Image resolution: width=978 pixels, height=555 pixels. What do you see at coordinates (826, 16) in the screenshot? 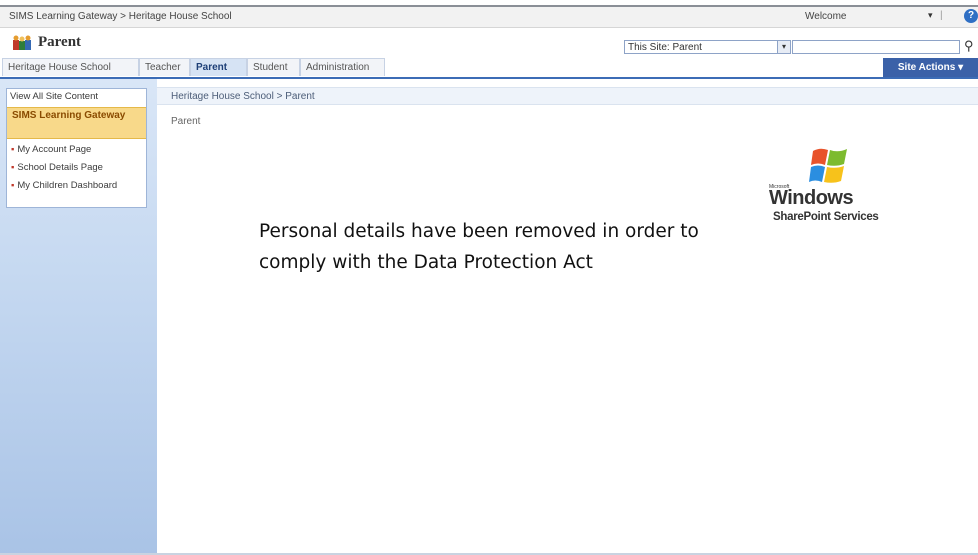
I see `welcome-menu: Welcome` at bounding box center [826, 16].